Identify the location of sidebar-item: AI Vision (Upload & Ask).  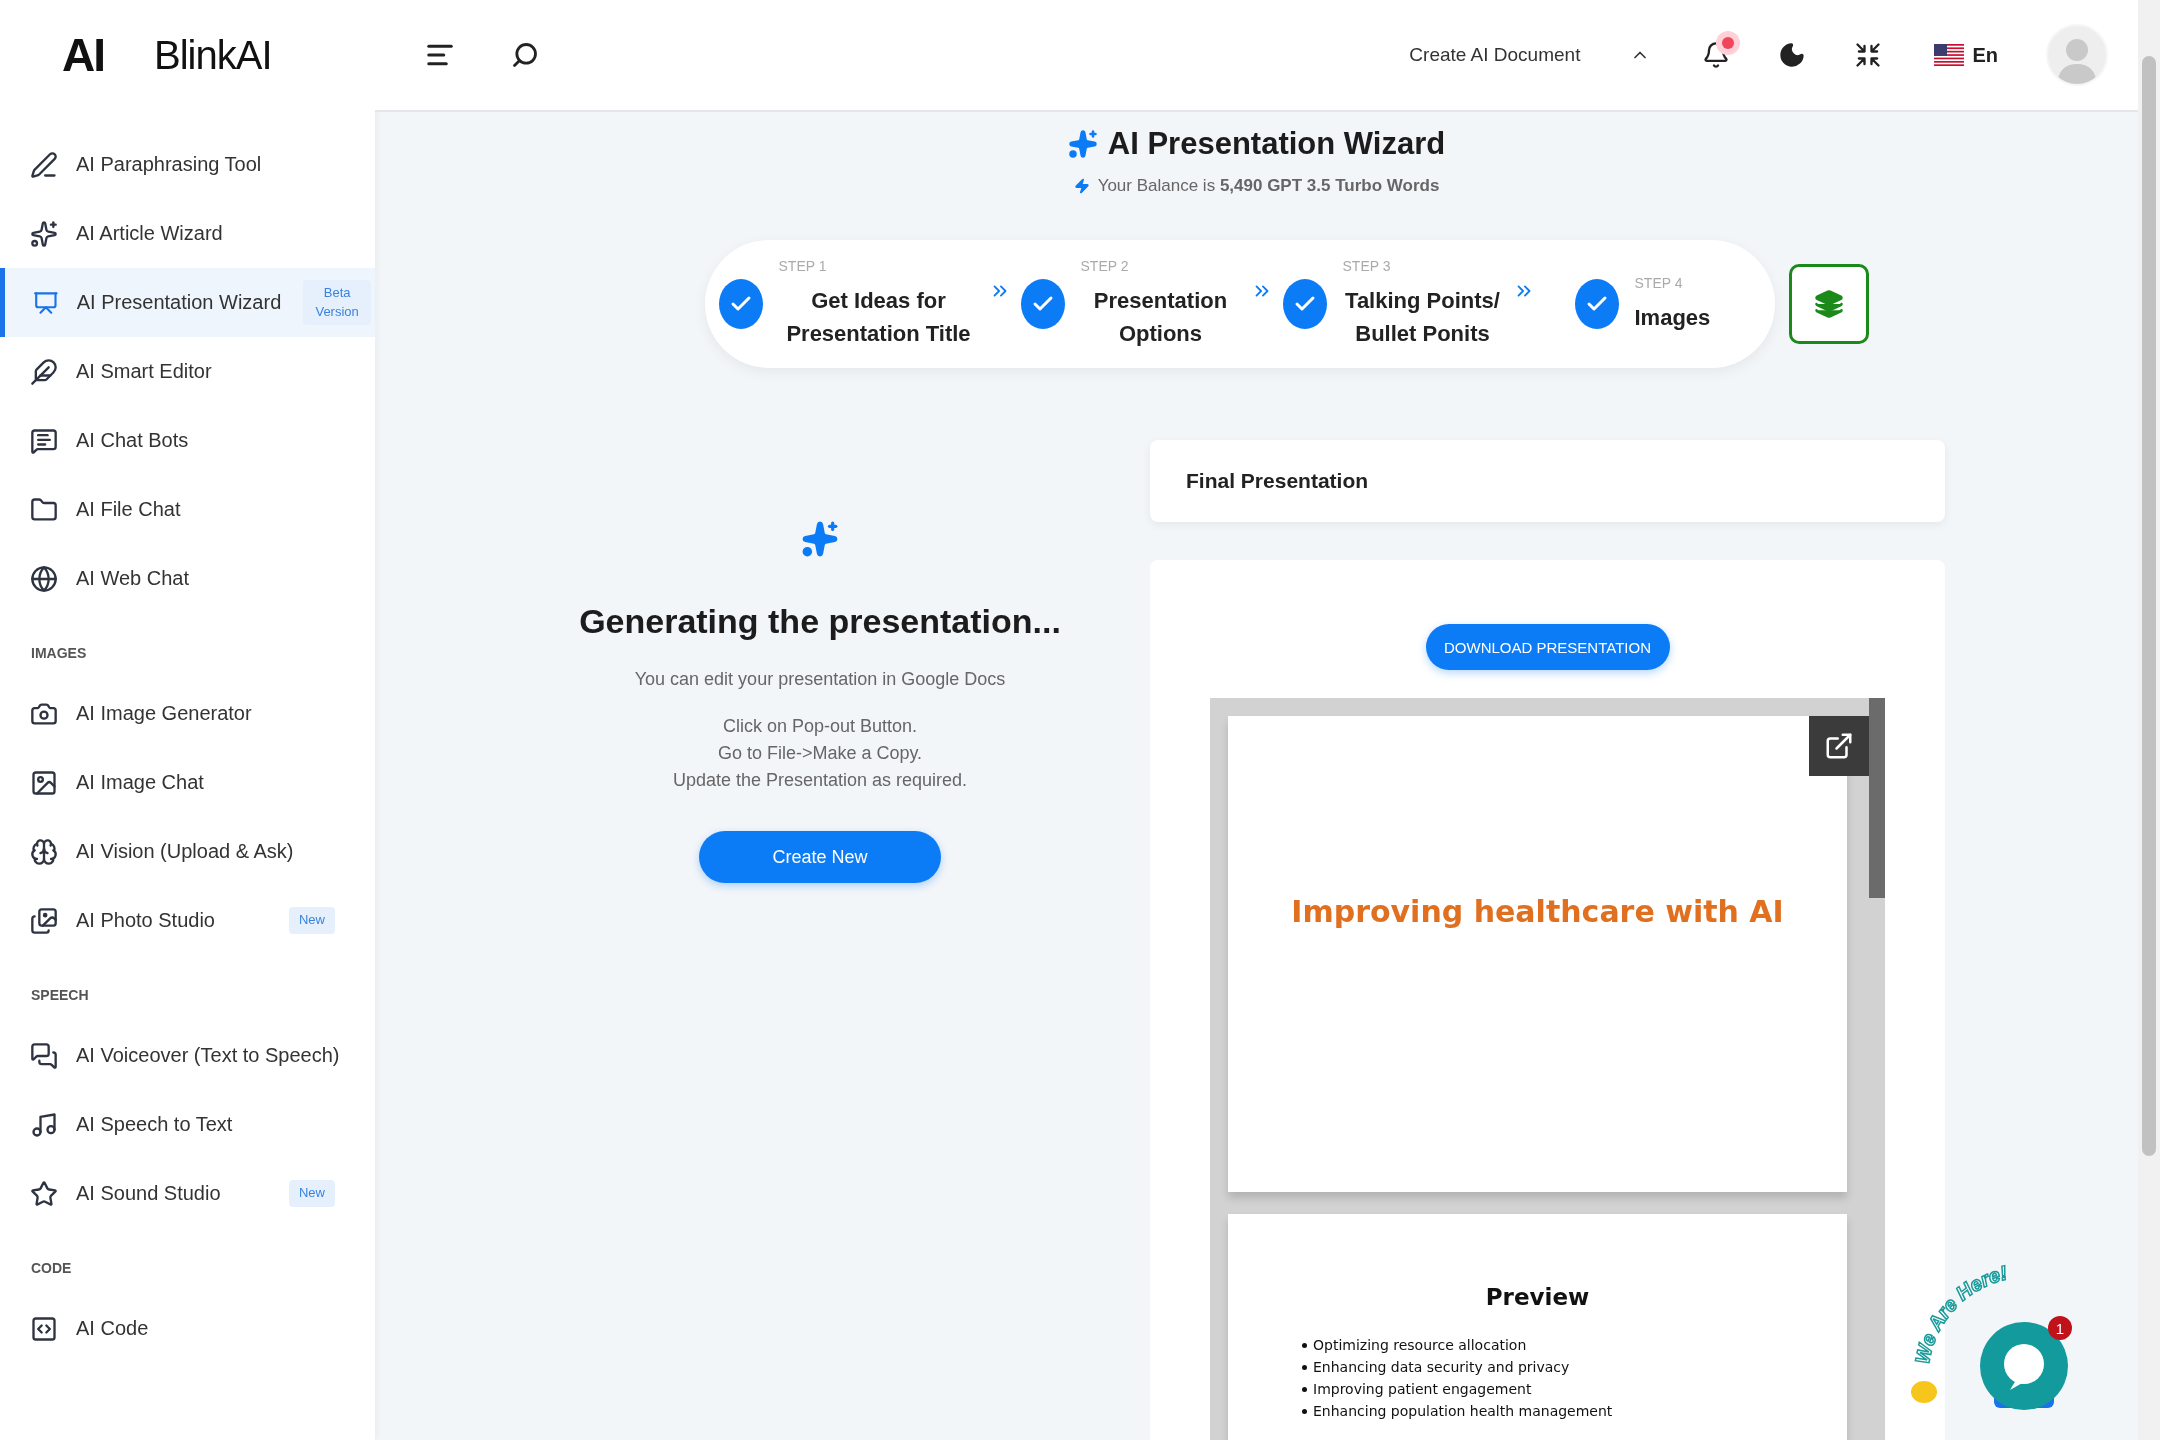
(187, 851).